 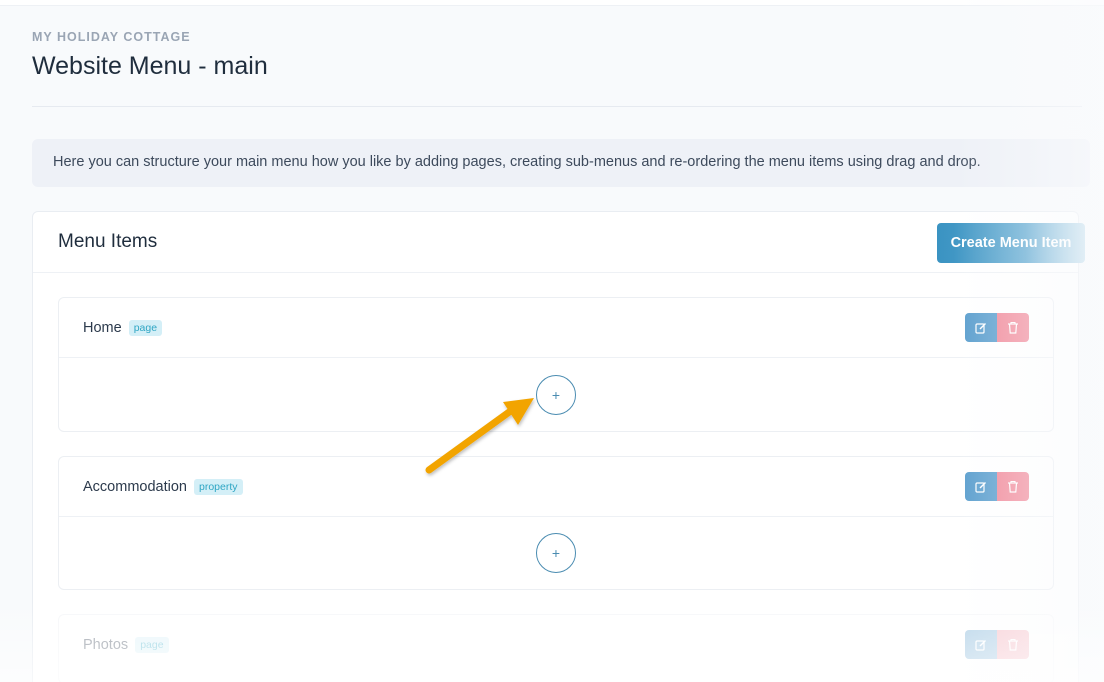 What do you see at coordinates (150, 66) in the screenshot?
I see `page-title: Website Menu - main` at bounding box center [150, 66].